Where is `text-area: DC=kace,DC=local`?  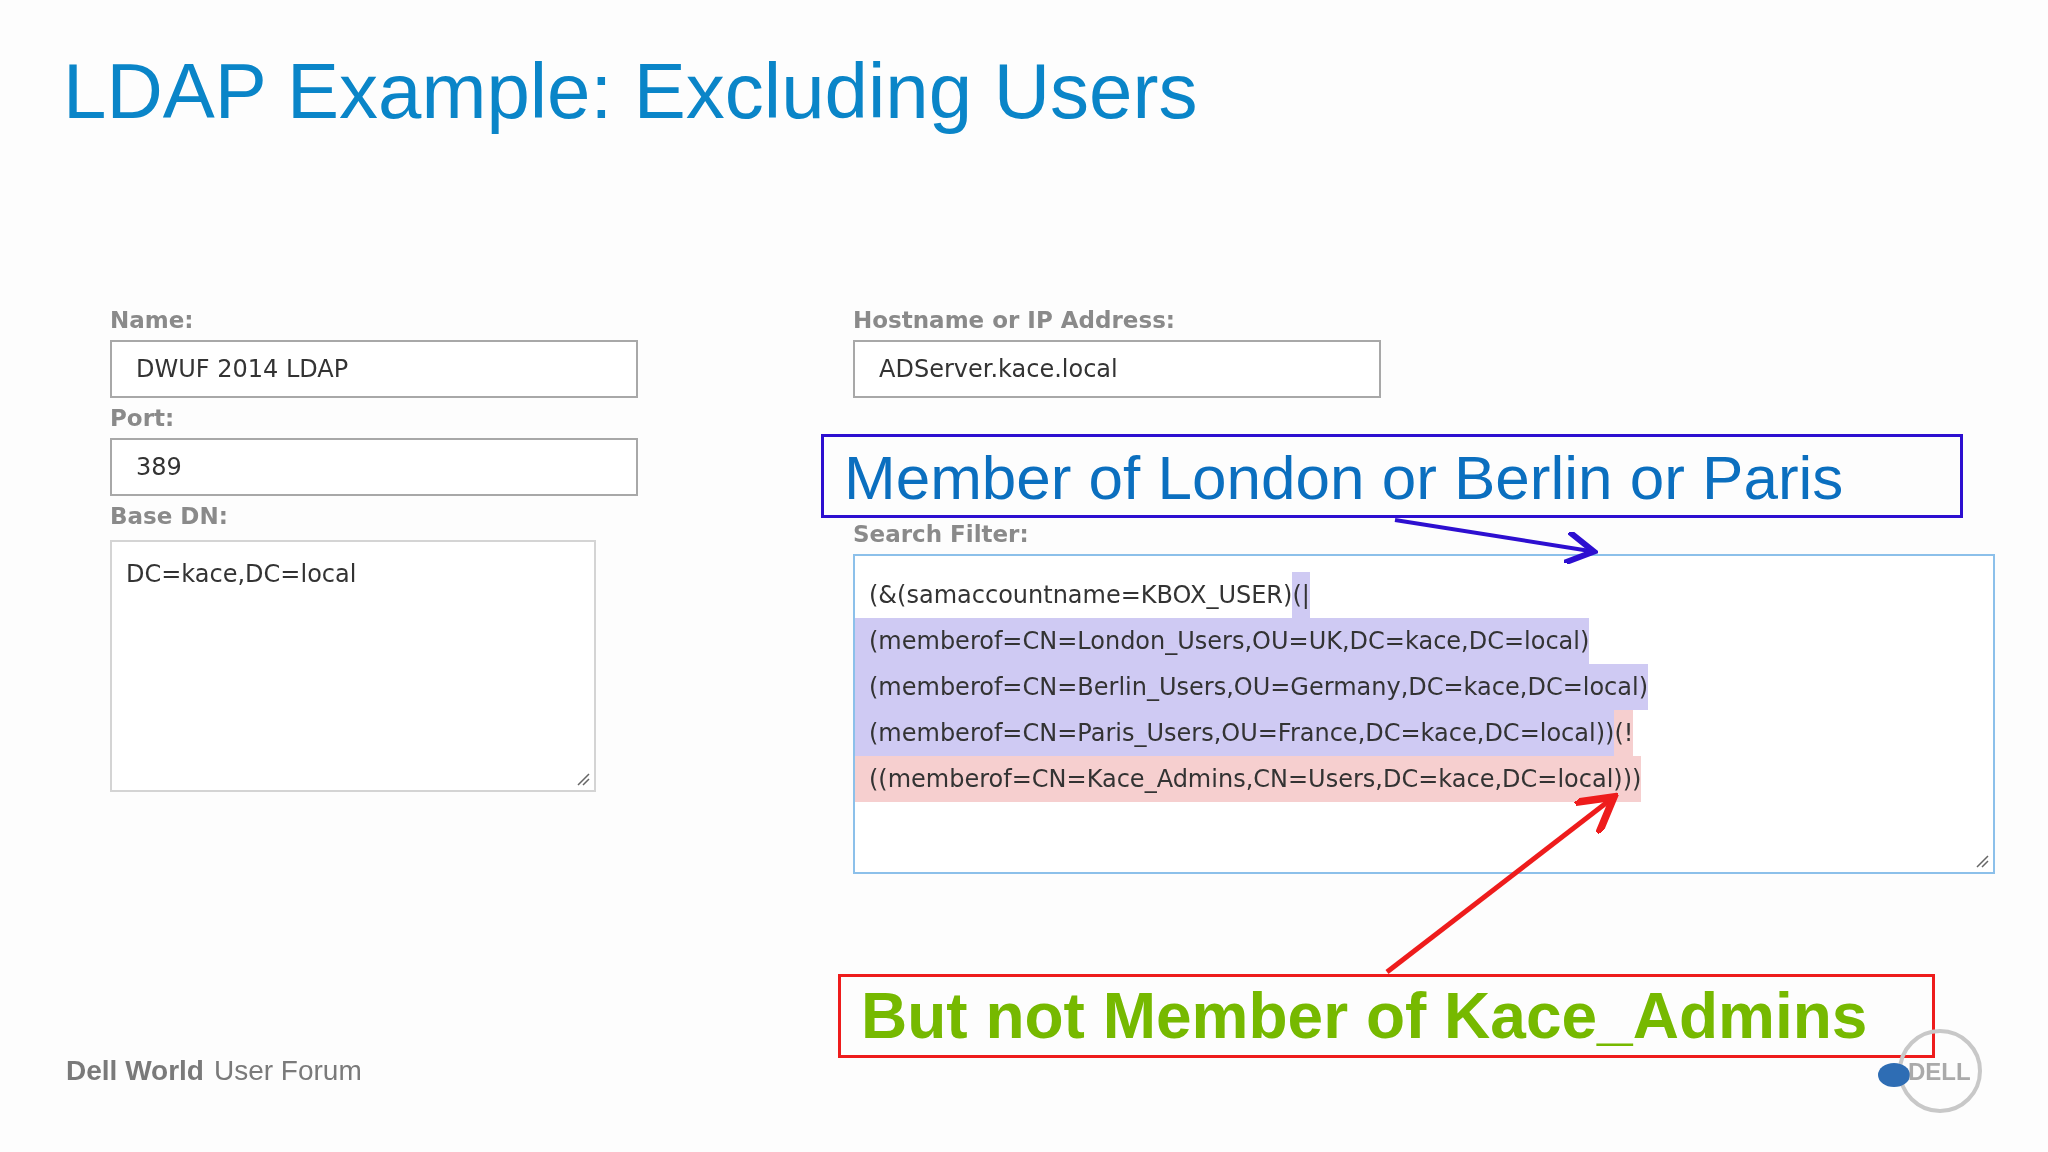
text-area: DC=kace,DC=local is located at coordinates (353, 666).